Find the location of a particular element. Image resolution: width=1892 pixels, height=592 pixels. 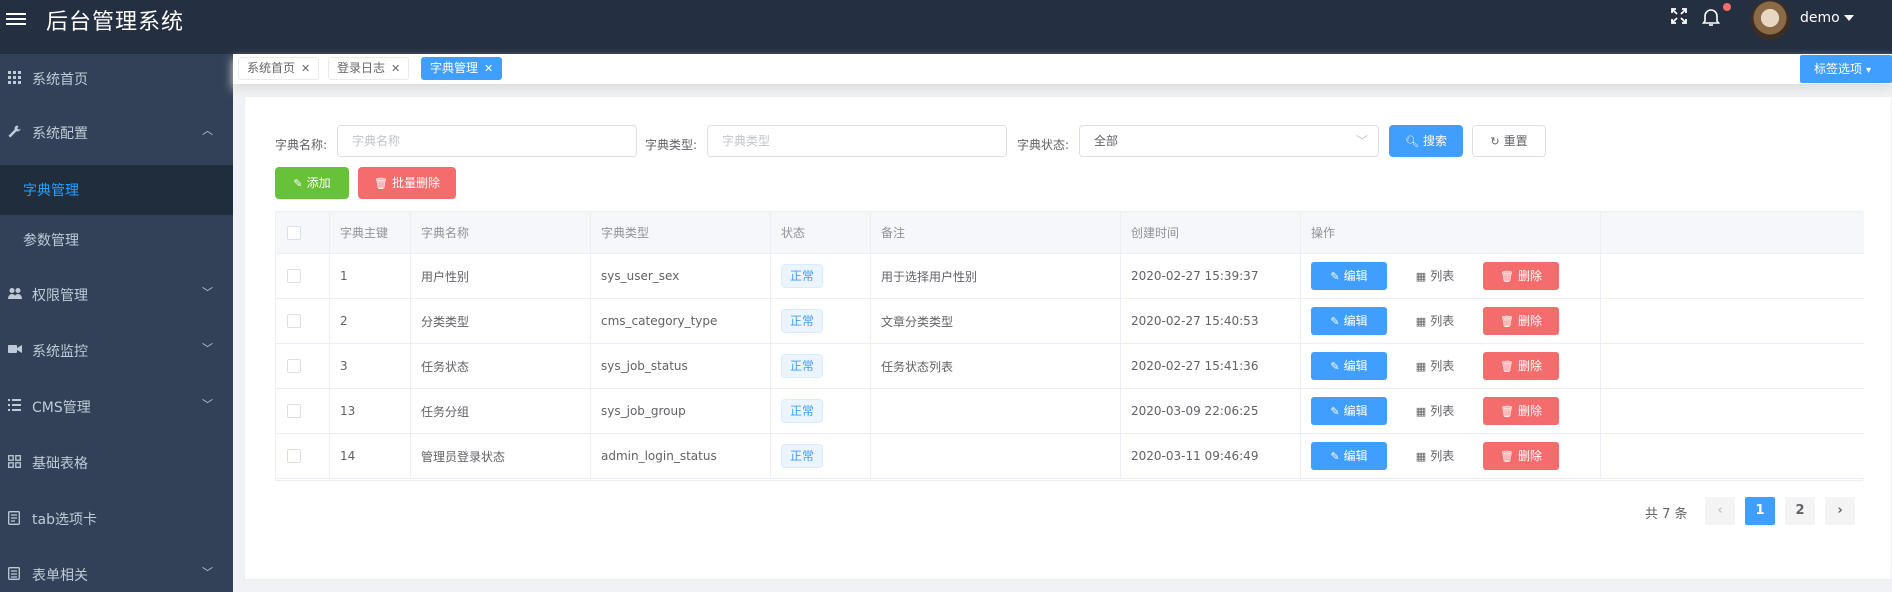

edit-button-label: 编辑 is located at coordinates (1355, 411).